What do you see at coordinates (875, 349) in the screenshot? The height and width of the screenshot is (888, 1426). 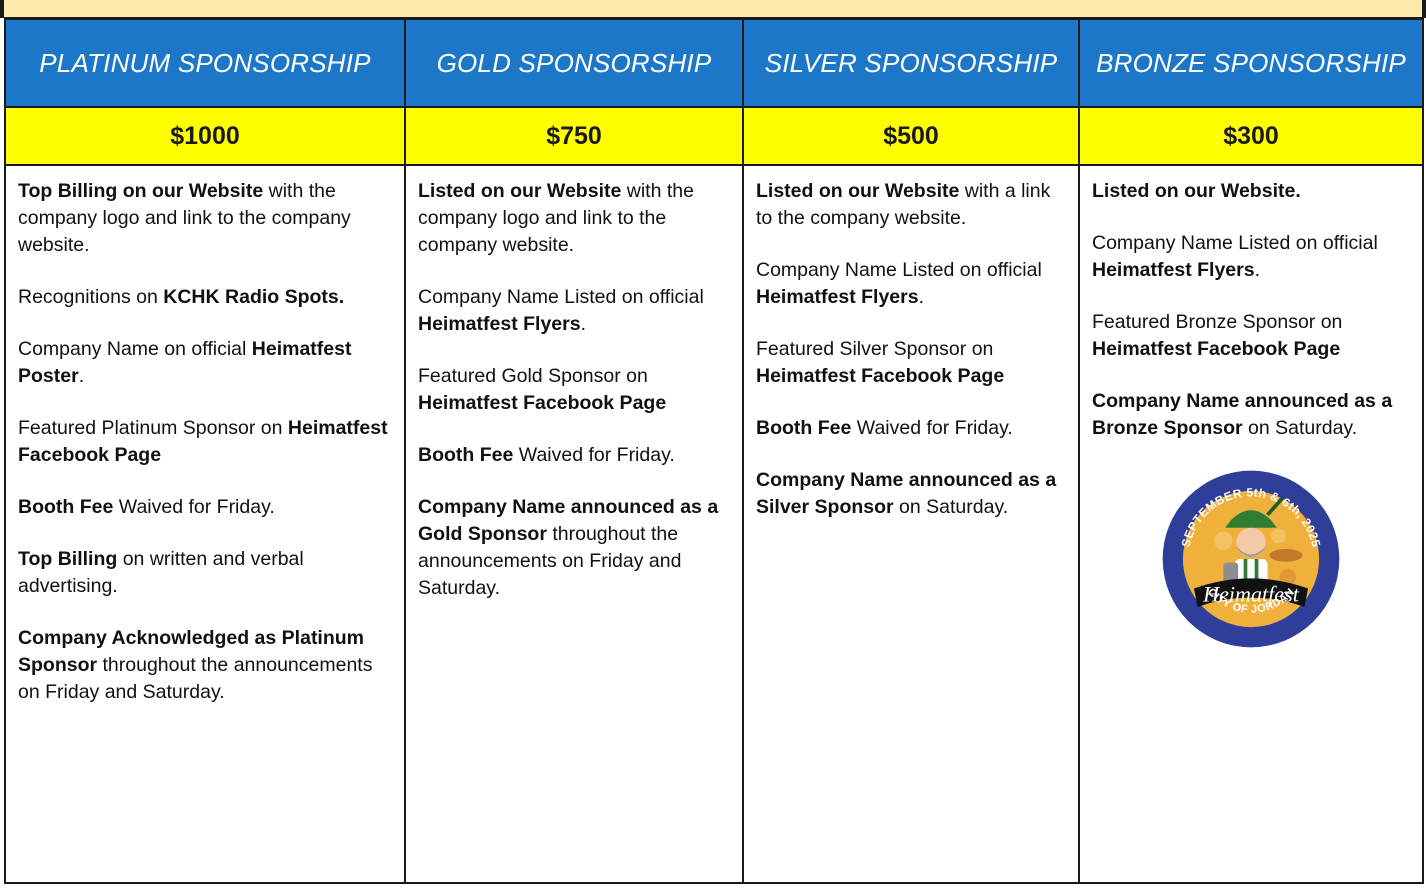 I see `benefit-text: Featured Silver Sponsor on` at bounding box center [875, 349].